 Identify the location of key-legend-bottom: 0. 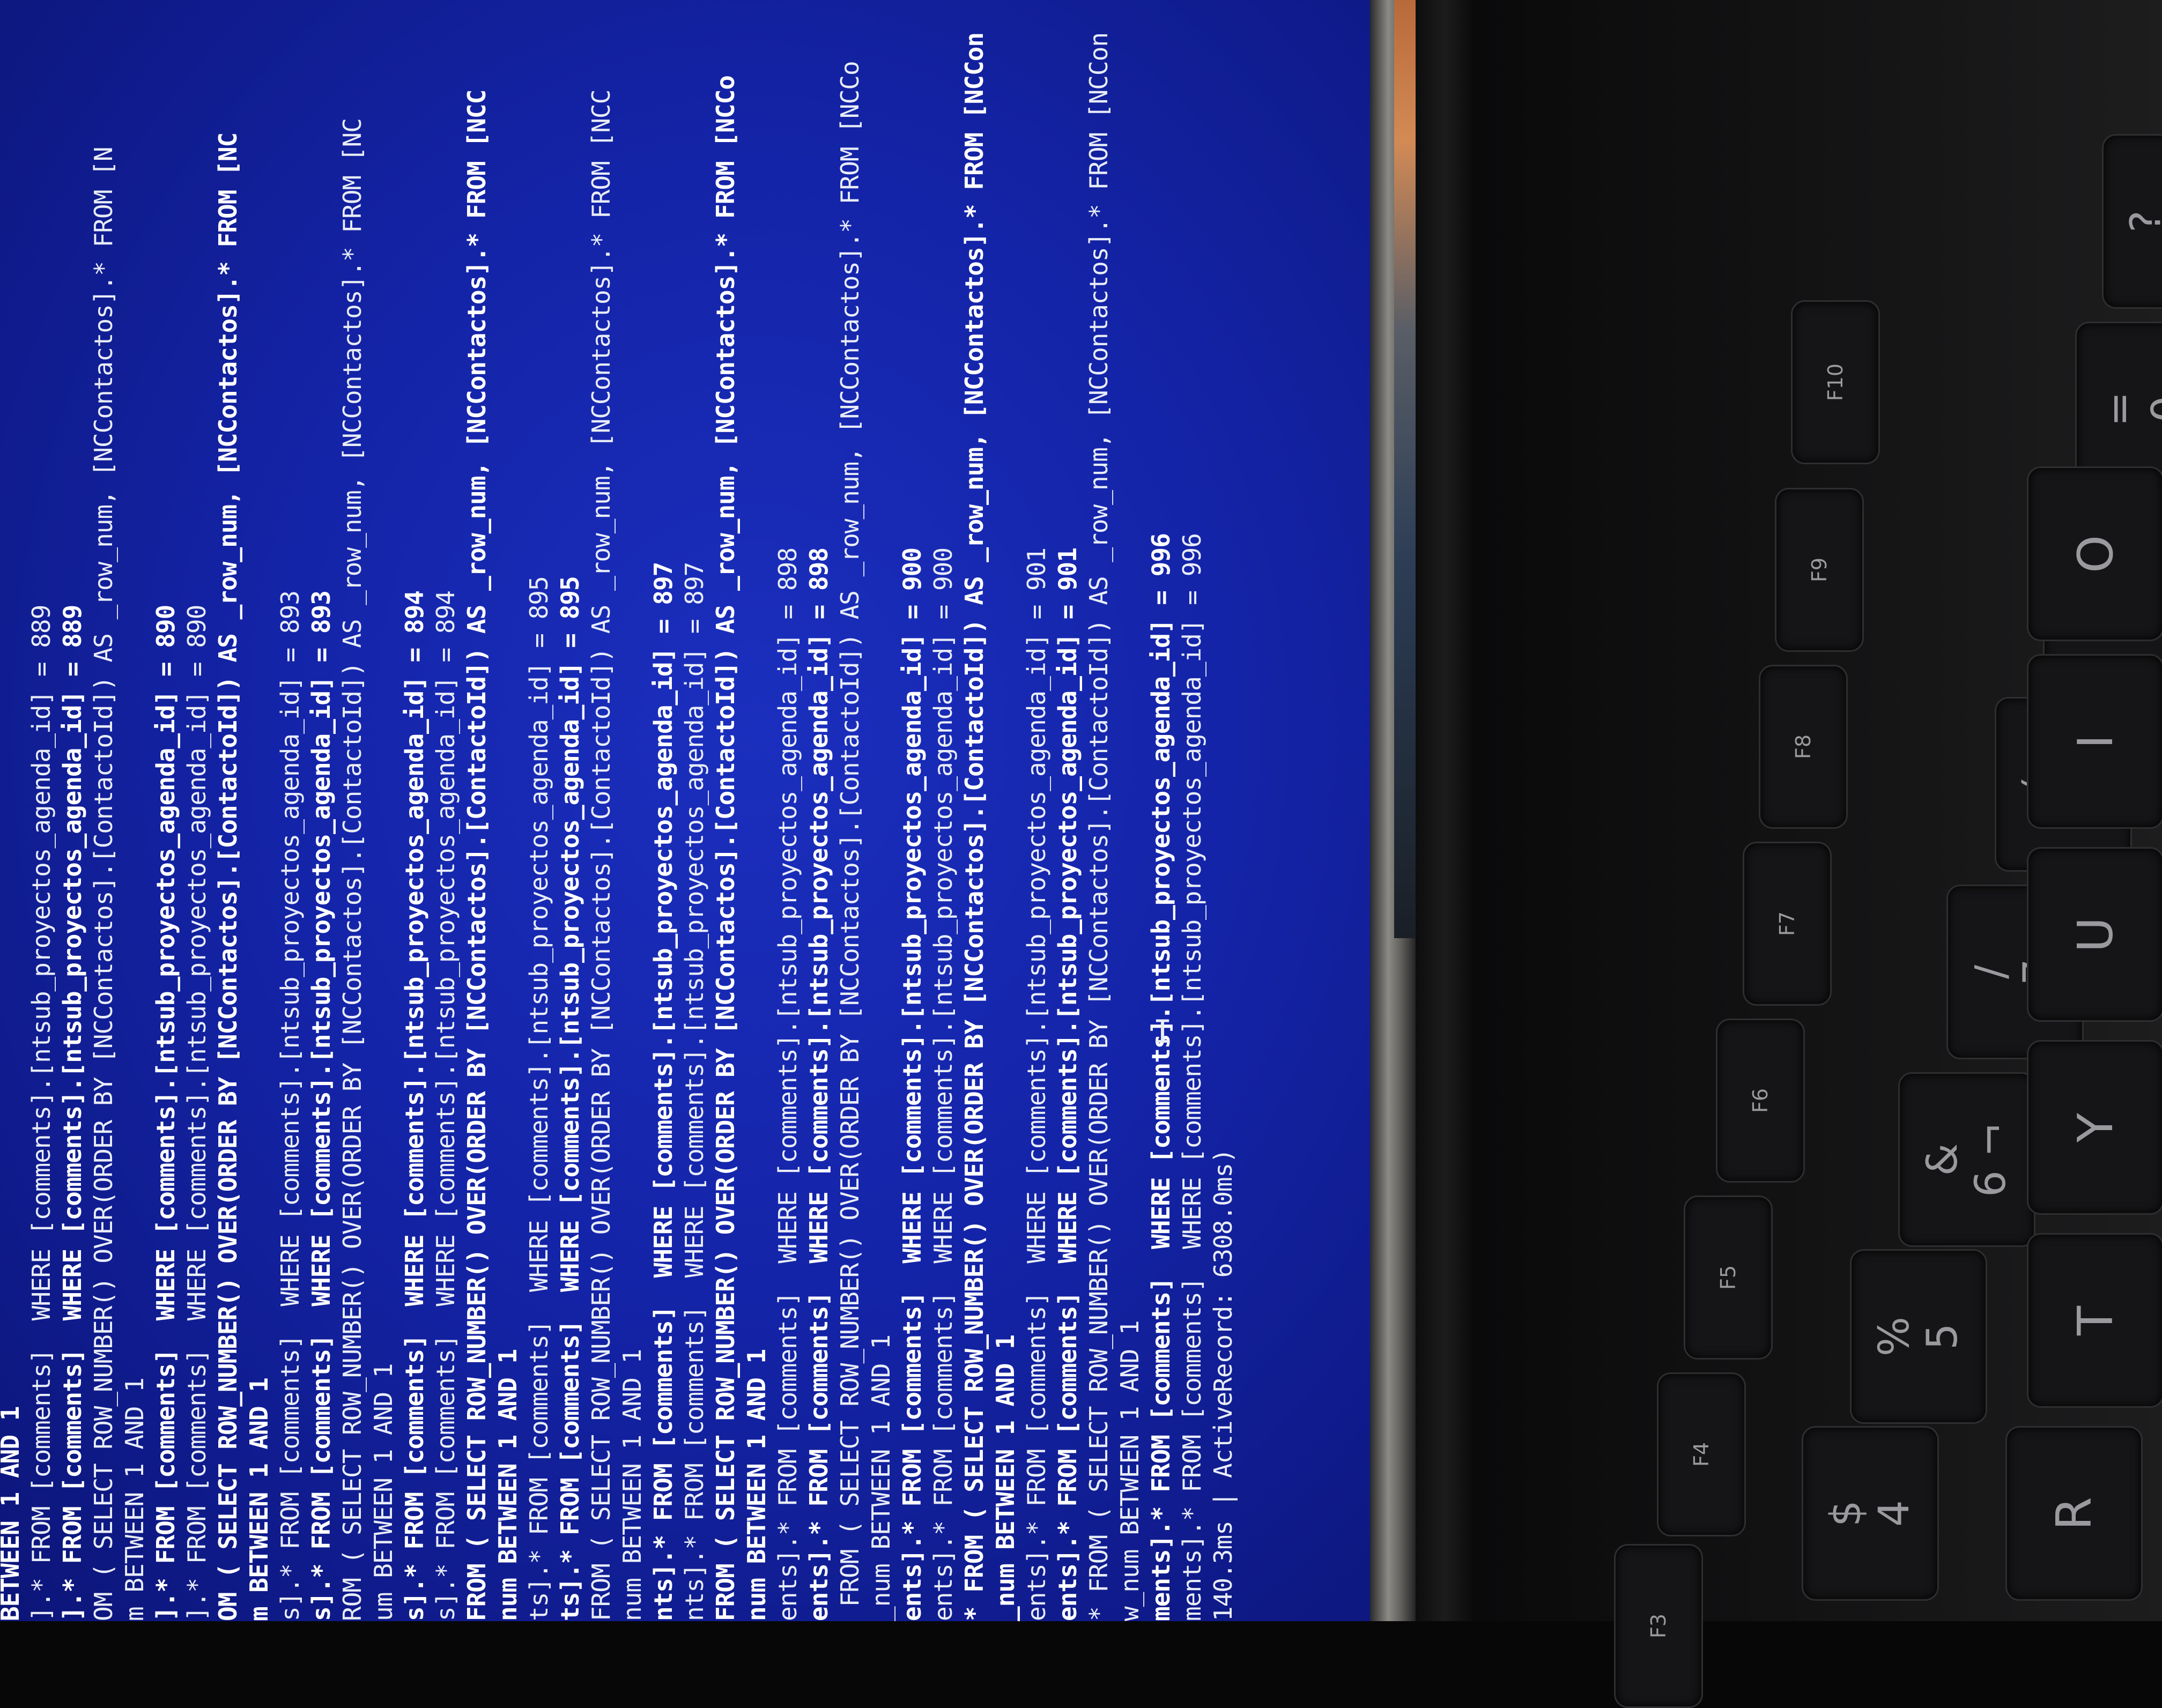
(2153, 408).